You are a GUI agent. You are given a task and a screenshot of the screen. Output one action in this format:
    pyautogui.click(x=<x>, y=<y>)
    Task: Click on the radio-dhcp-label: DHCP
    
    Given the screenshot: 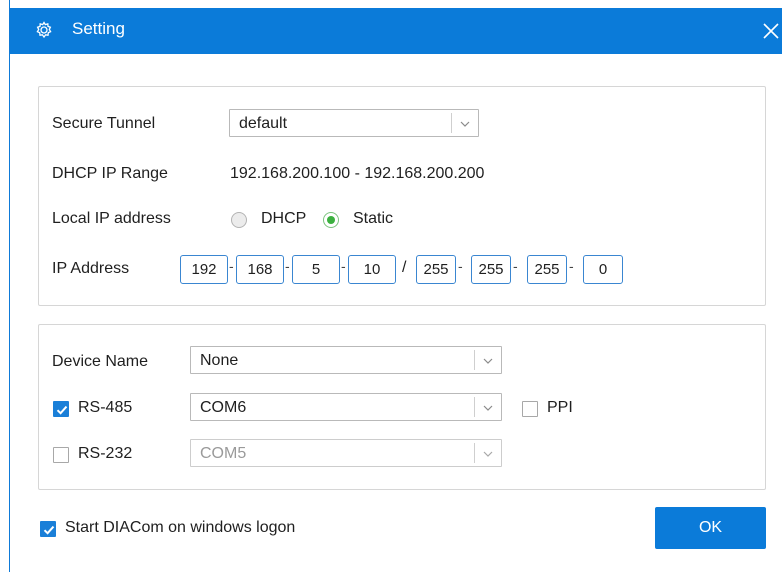 What is the action you would take?
    pyautogui.click(x=283, y=219)
    